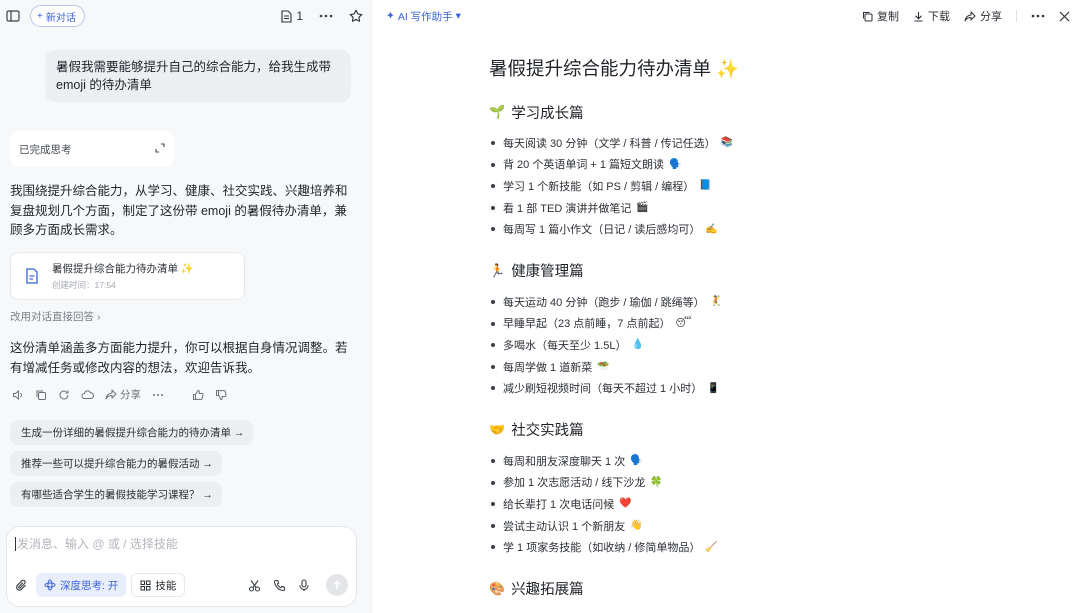 This screenshot has height=613, width=1080. I want to click on cloud-icon, so click(87, 395).